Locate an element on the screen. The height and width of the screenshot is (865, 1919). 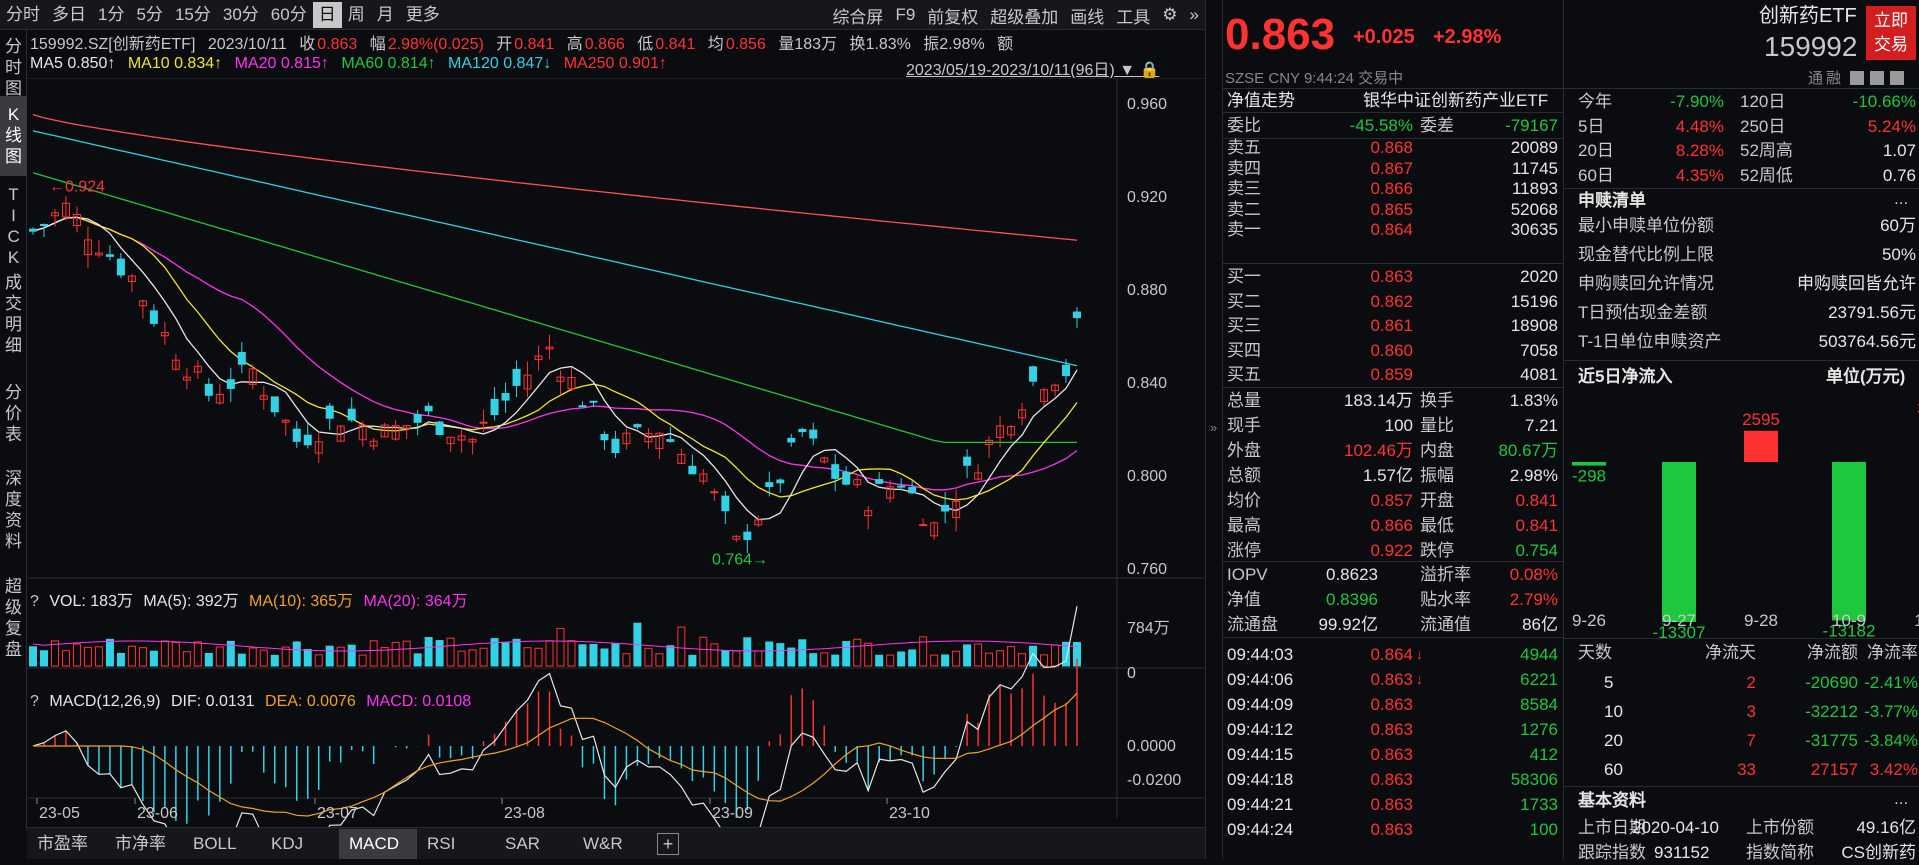
grid-icon is located at coordinates (1897, 78).